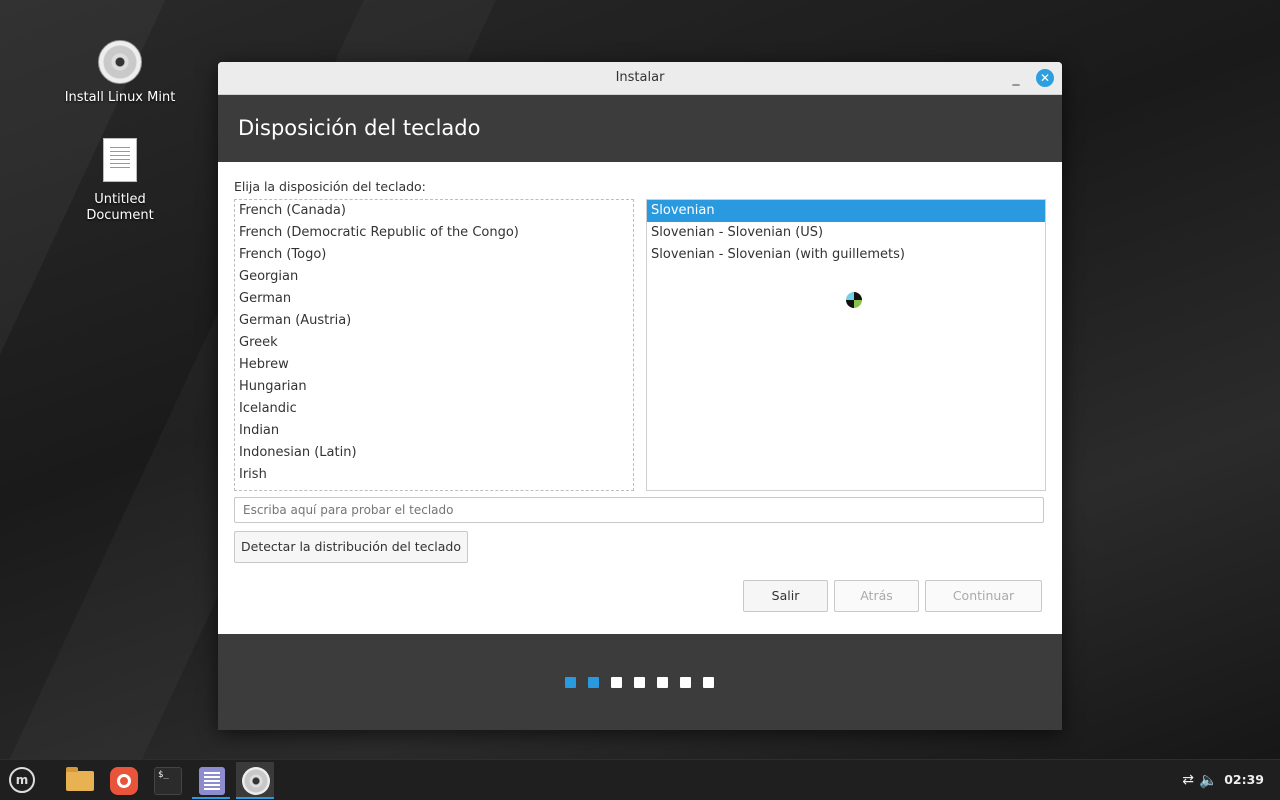 Image resolution: width=1280 pixels, height=800 pixels. Describe the element at coordinates (434, 387) in the screenshot. I see `layout-list-item: Hungarian` at that location.